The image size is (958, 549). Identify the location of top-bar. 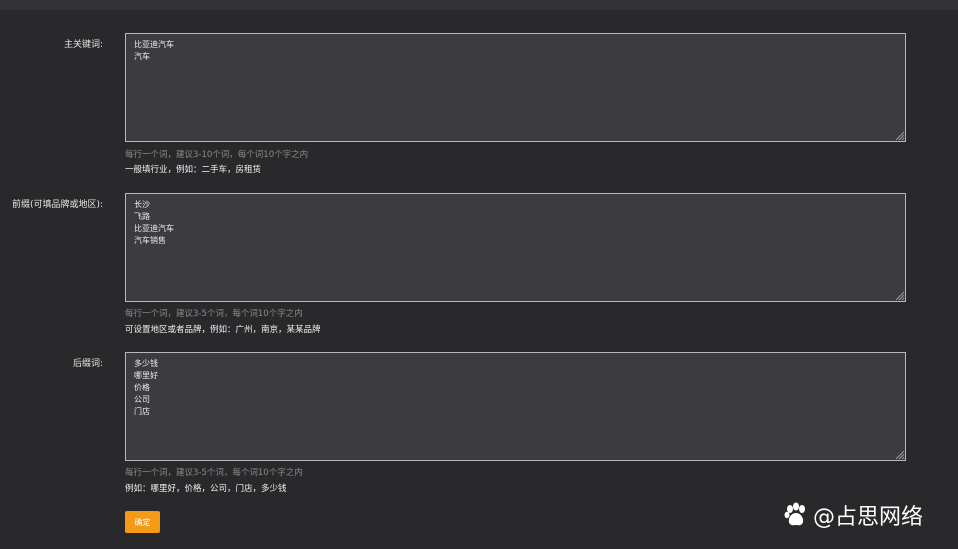
(479, 5).